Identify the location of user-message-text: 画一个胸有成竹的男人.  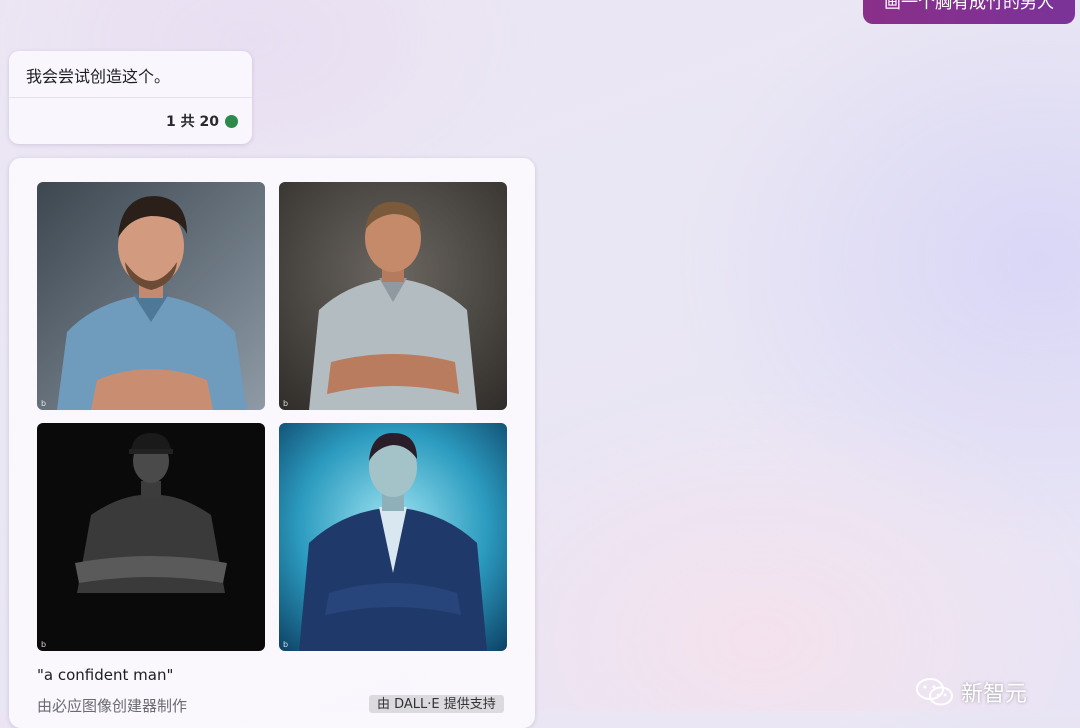
(969, 6).